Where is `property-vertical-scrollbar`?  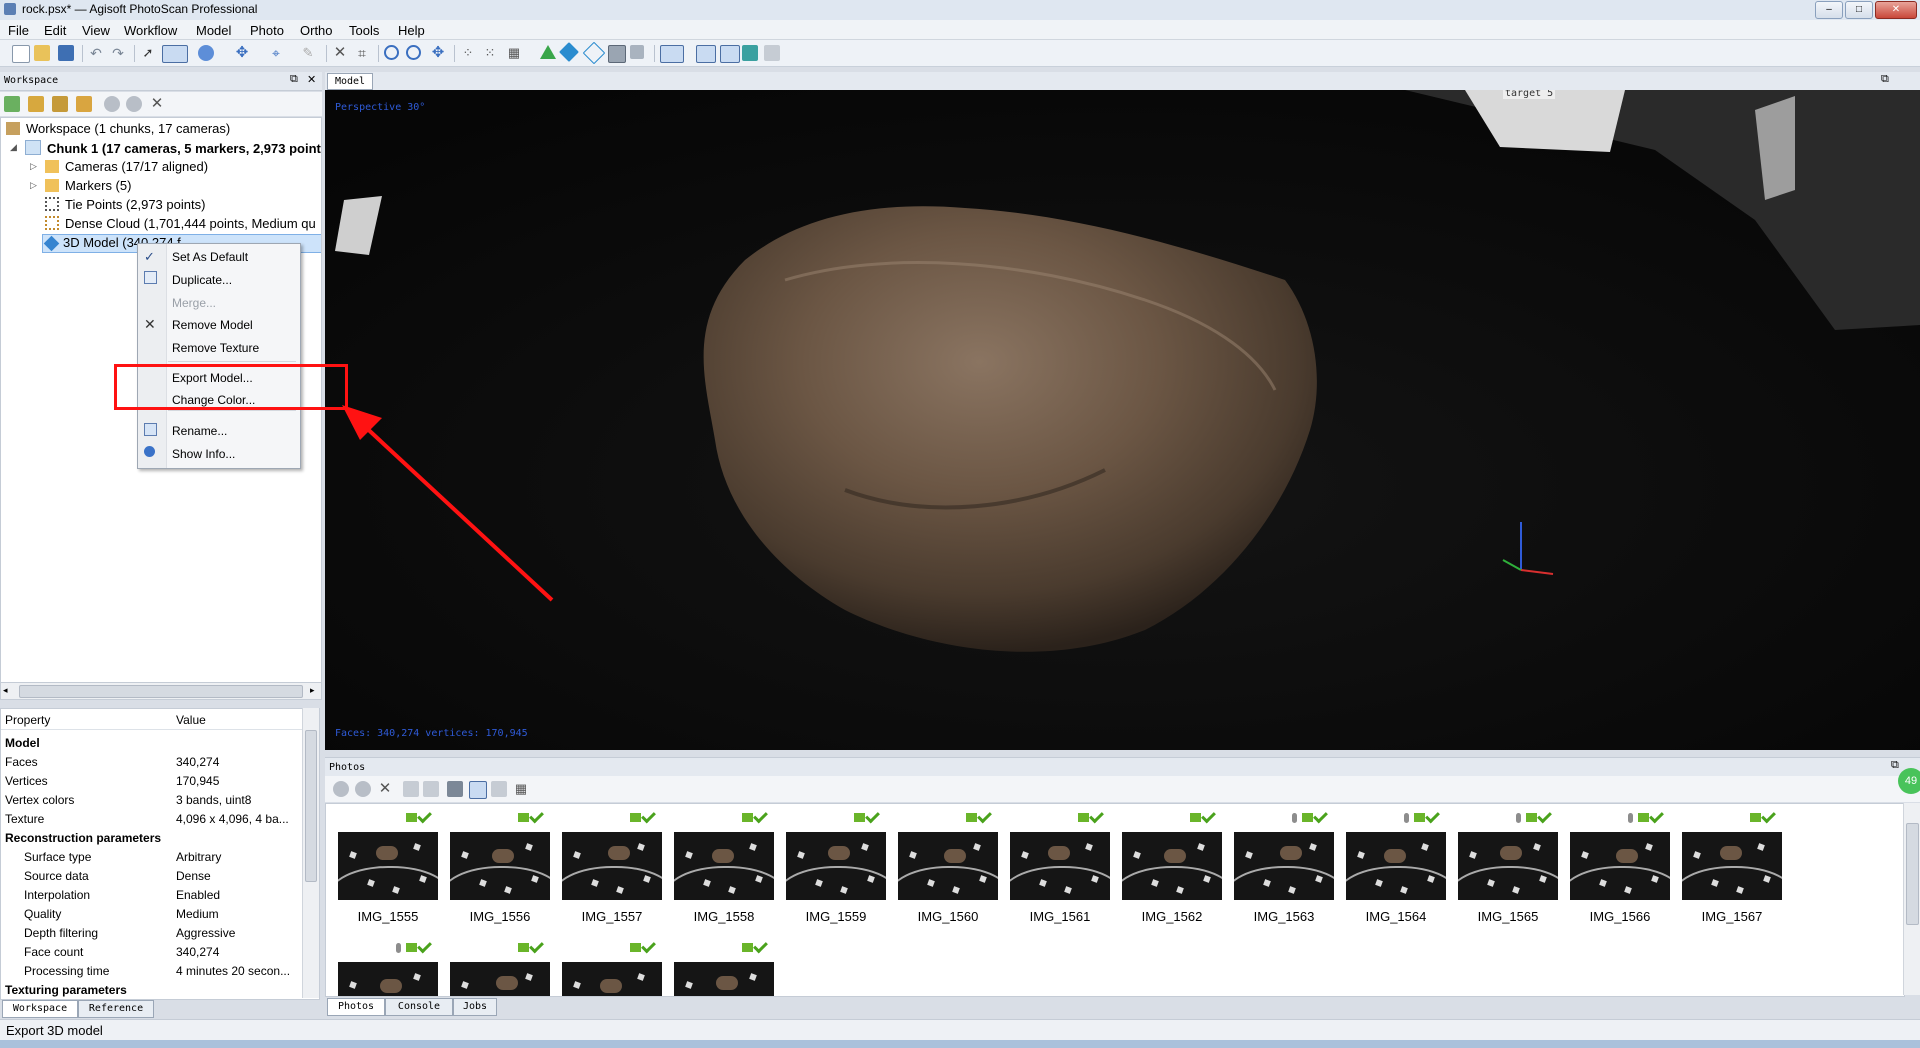
property-vertical-scrollbar is located at coordinates (310, 853).